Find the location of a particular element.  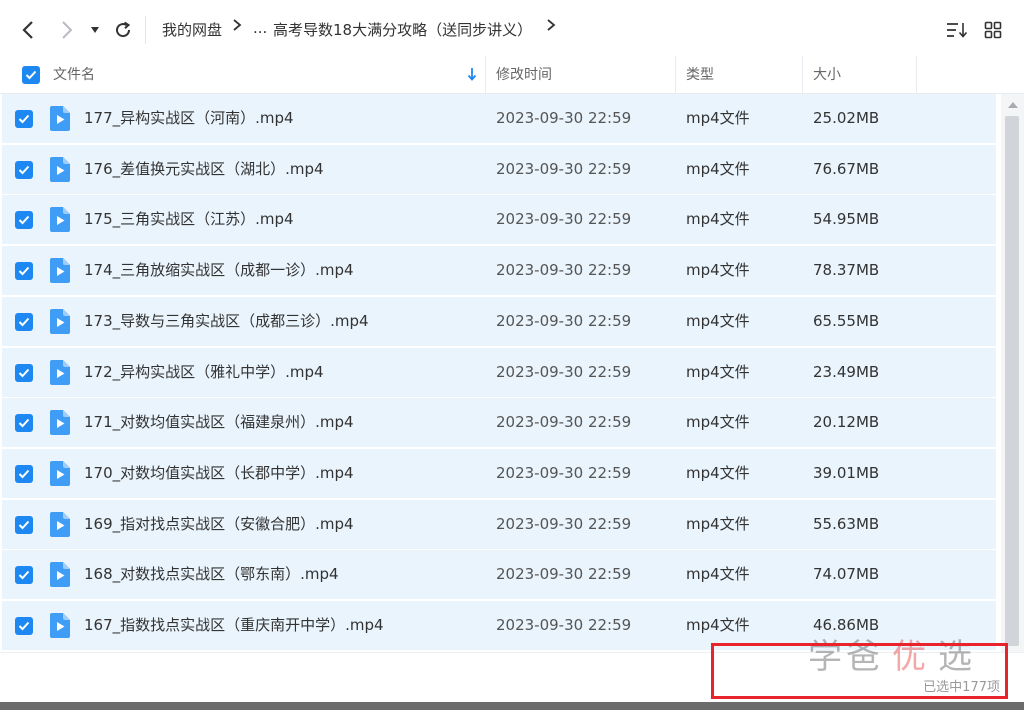

file-size: 55.63MB is located at coordinates (846, 523).